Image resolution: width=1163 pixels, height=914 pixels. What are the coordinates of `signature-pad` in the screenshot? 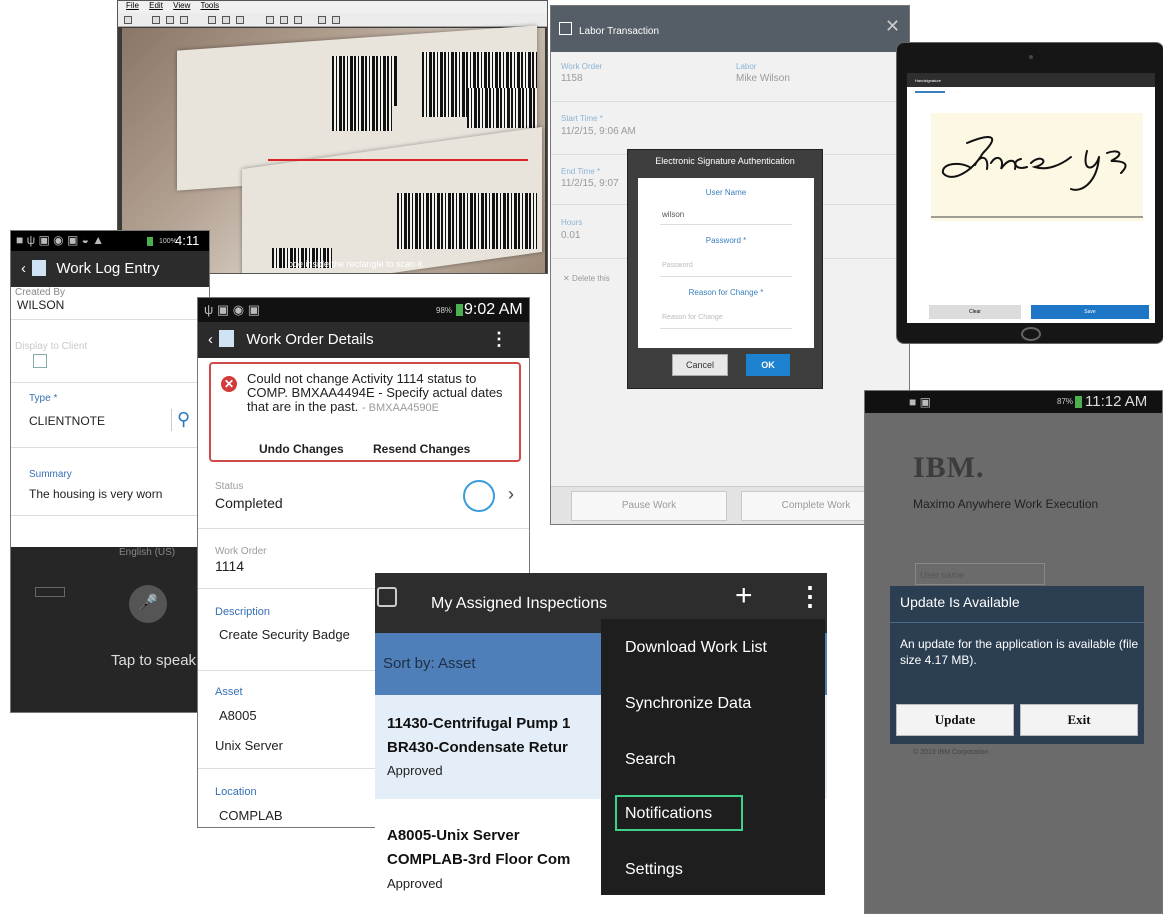 It's located at (1037, 167).